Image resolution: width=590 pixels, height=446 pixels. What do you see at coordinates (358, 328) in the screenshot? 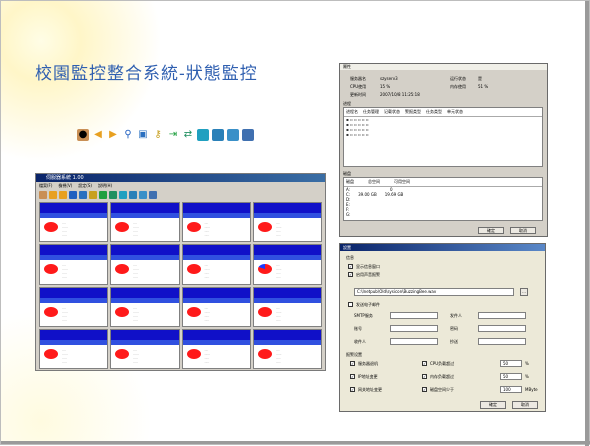
I see `account-label: 账号` at bounding box center [358, 328].